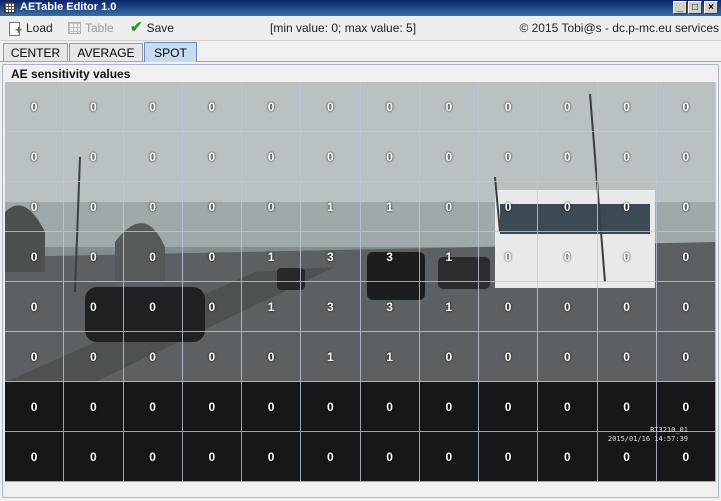 The width and height of the screenshot is (721, 501). Describe the element at coordinates (30, 28) in the screenshot. I see `load-button: Load` at that location.